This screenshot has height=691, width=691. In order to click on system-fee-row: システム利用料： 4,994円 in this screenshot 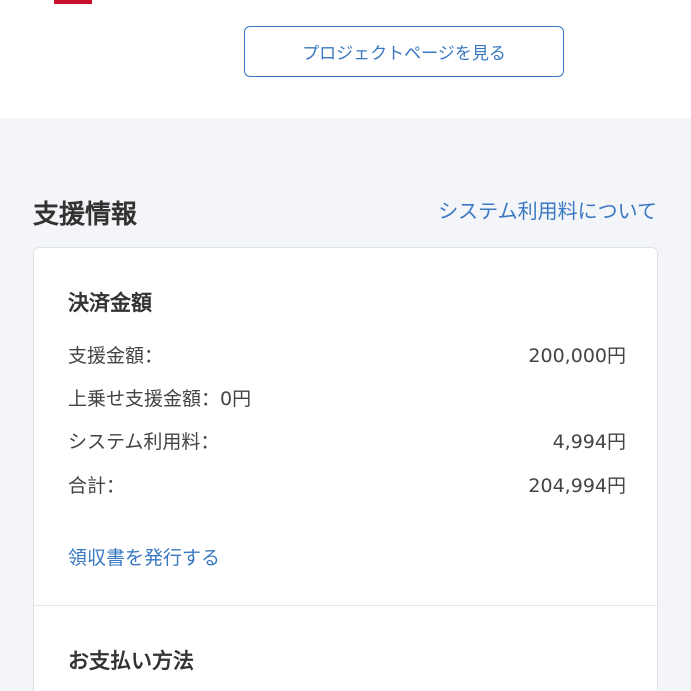, I will do `click(347, 440)`.